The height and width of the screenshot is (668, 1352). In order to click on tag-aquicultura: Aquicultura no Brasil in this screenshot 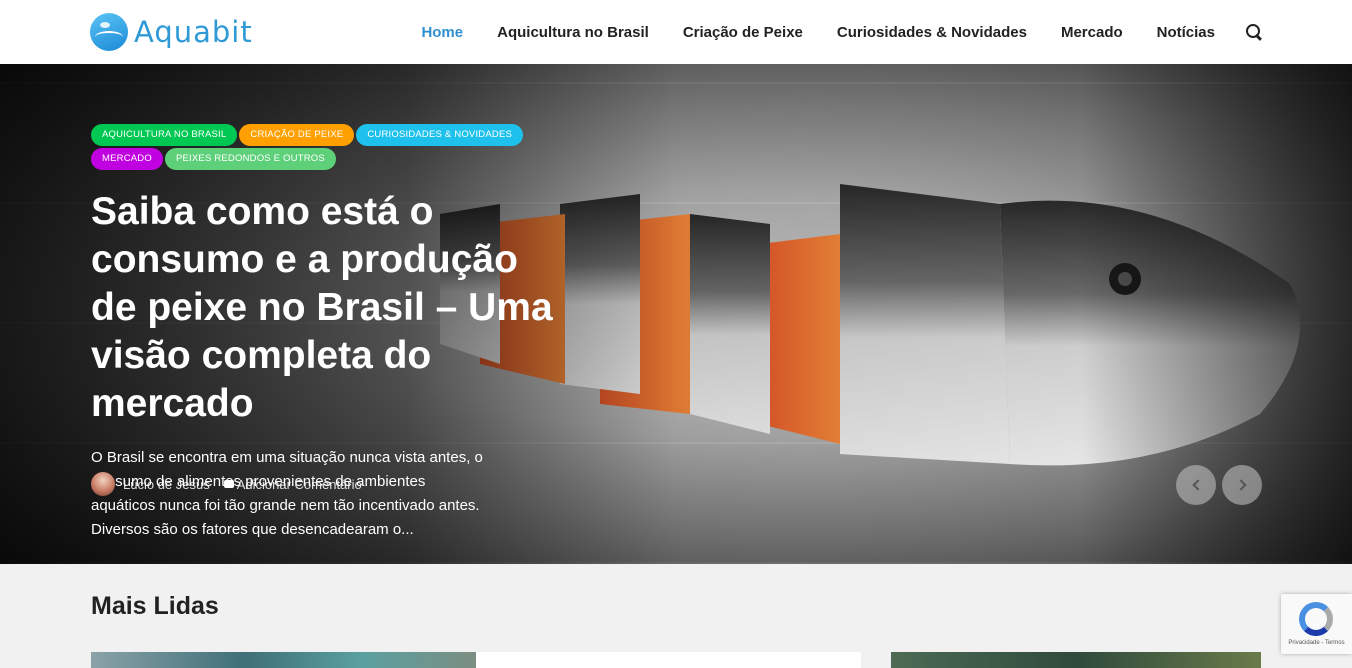, I will do `click(164, 135)`.